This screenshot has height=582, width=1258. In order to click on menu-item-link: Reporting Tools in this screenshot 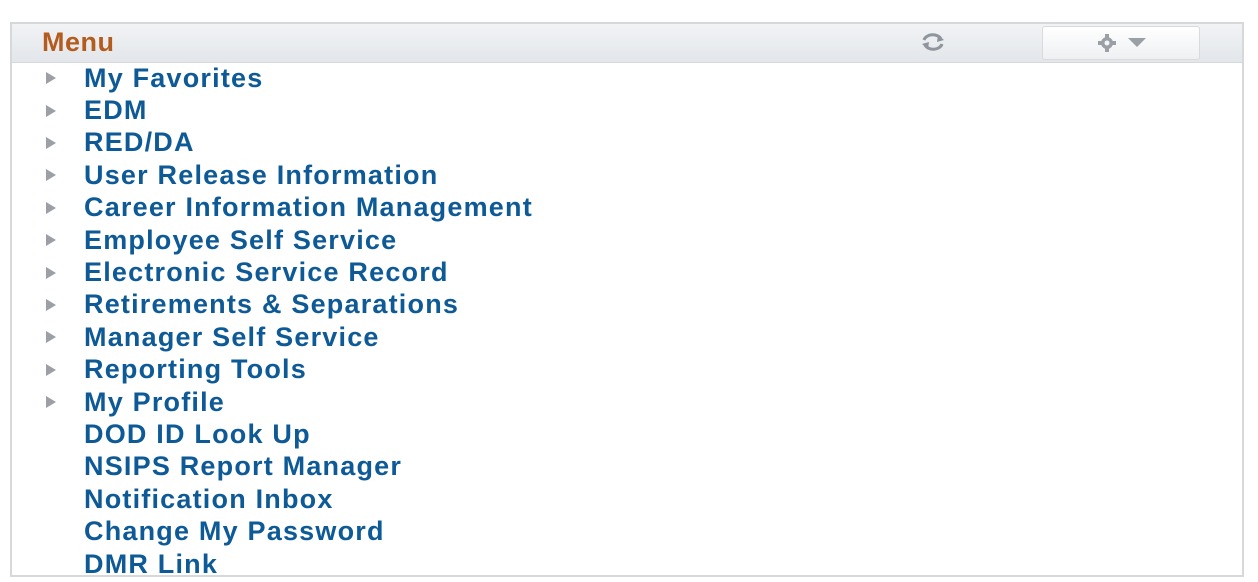, I will do `click(195, 369)`.